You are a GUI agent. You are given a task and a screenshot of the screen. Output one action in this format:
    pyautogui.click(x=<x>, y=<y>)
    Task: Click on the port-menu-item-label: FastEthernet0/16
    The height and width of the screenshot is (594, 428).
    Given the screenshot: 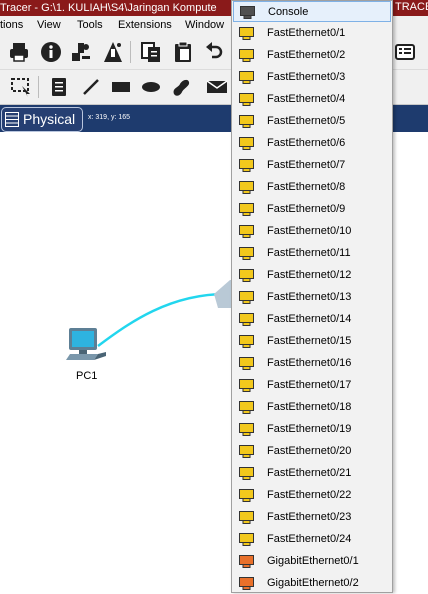 What is the action you would take?
    pyautogui.click(x=309, y=363)
    